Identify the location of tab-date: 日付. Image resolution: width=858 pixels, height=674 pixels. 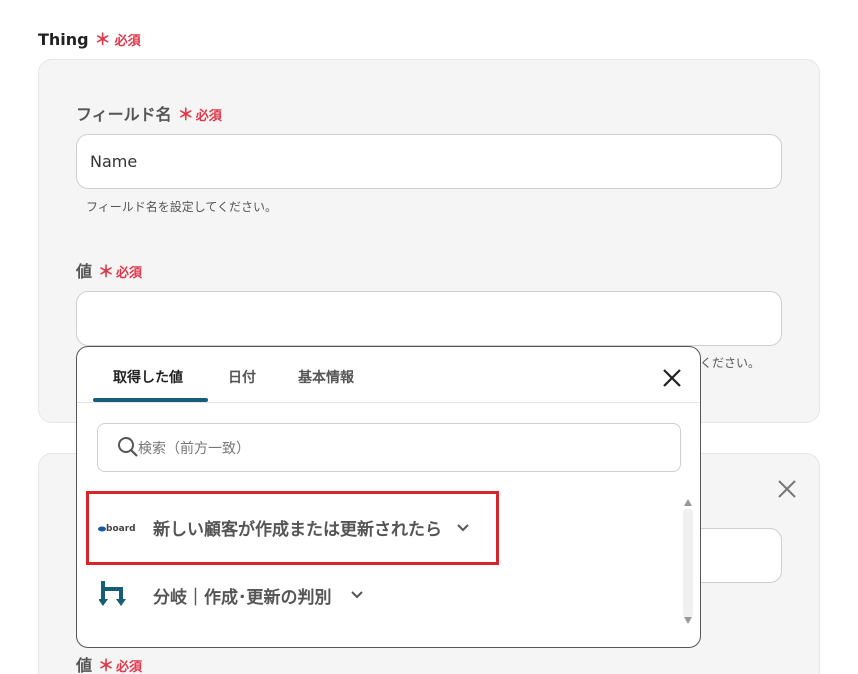
(242, 377).